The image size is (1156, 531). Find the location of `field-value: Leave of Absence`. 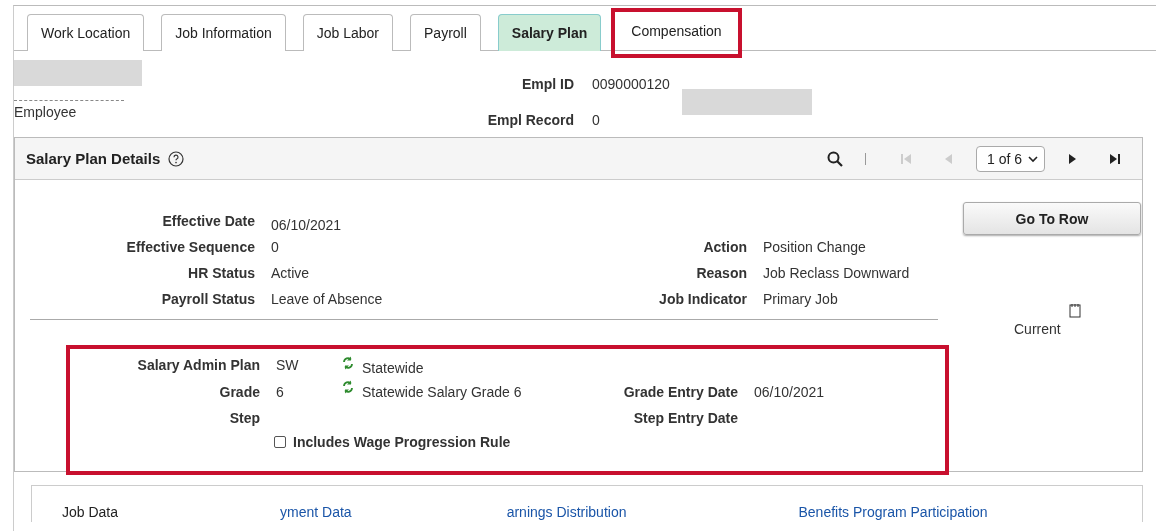

field-value: Leave of Absence is located at coordinates (327, 299).